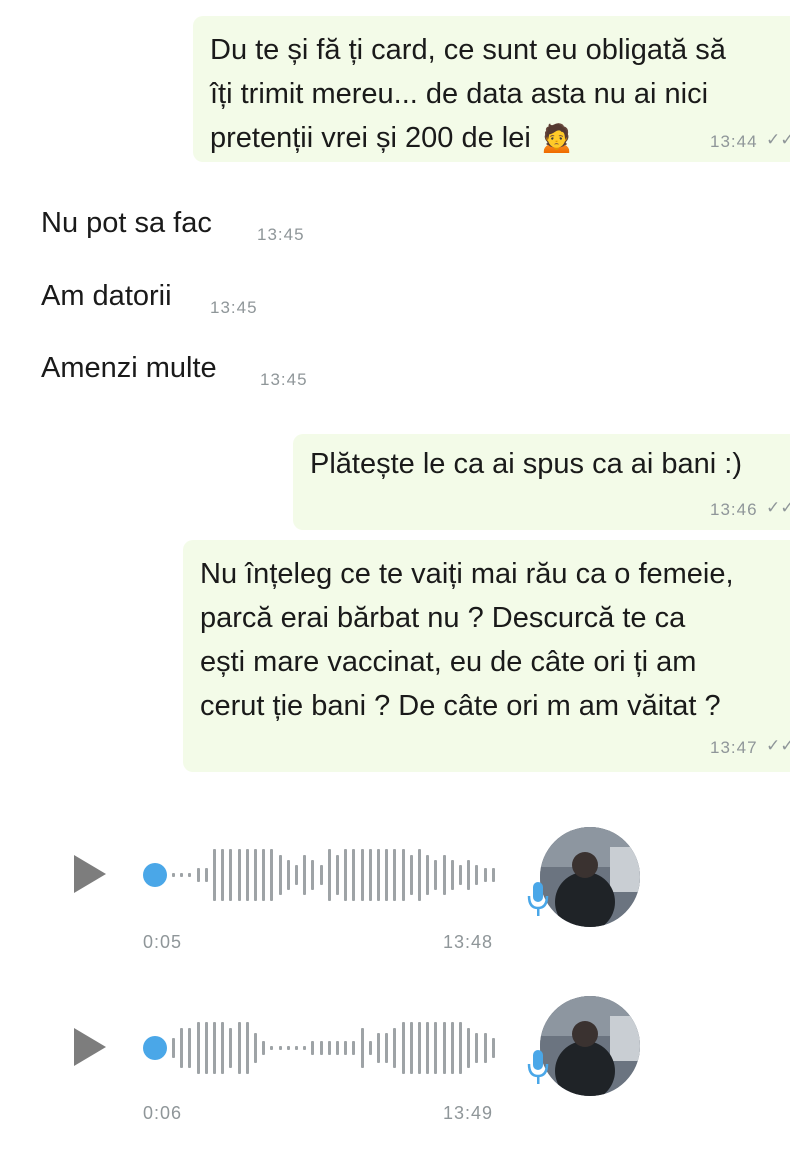 The image size is (790, 1150). What do you see at coordinates (734, 747) in the screenshot?
I see `message-timestamp: 13:47` at bounding box center [734, 747].